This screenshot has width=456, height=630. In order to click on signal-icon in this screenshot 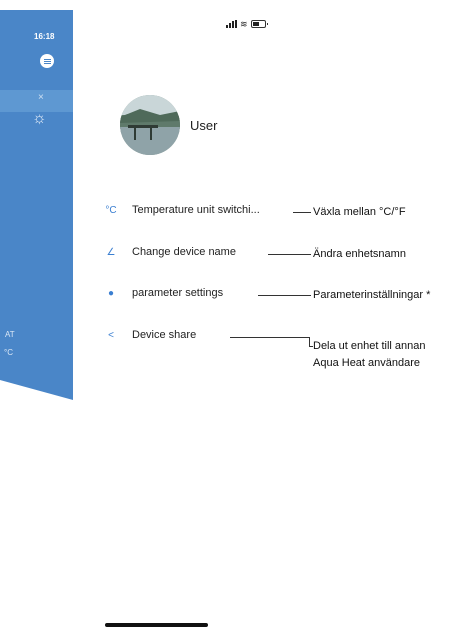, I will do `click(231, 24)`.